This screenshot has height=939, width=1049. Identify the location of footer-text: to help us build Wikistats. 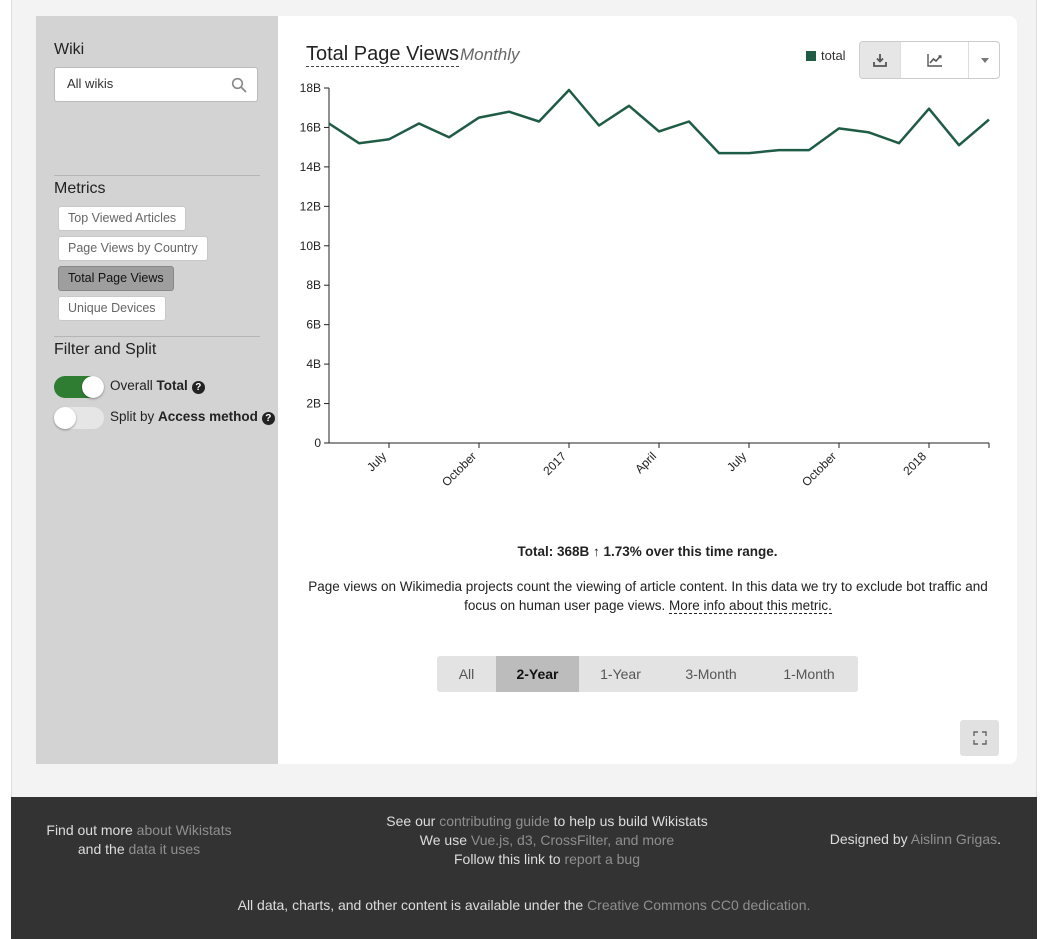
(630, 821).